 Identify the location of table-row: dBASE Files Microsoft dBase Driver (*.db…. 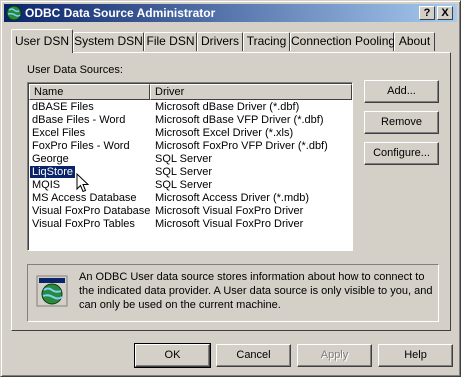
(190, 107).